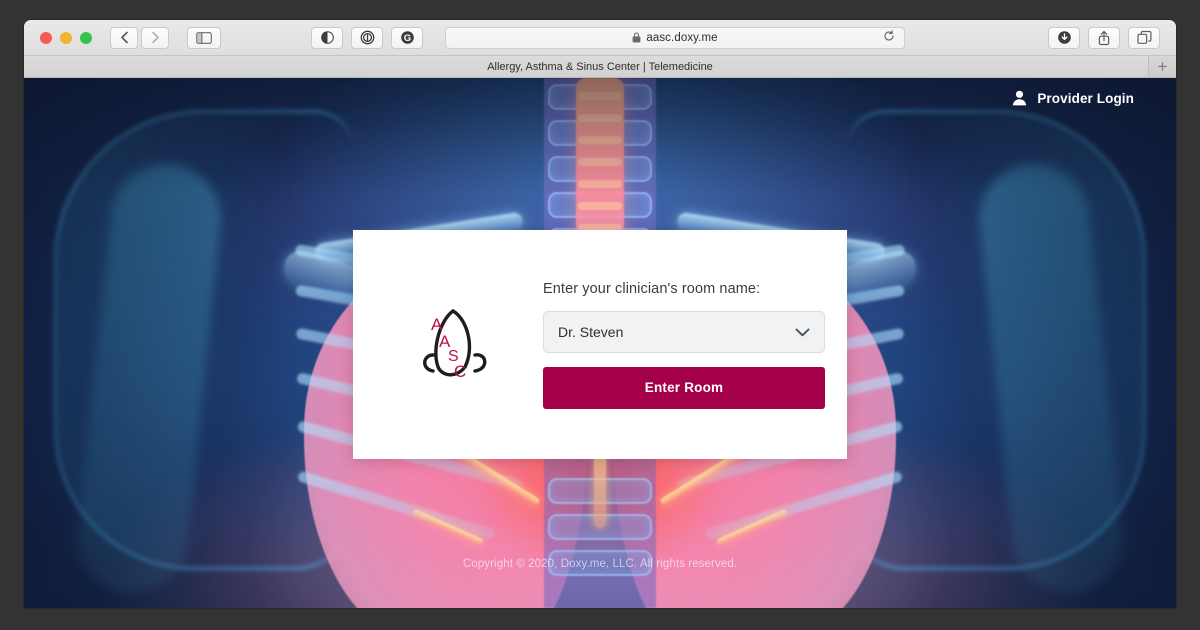 This screenshot has height=630, width=1200. I want to click on browser-toolbar: G aasc.doxy.me, so click(600, 38).